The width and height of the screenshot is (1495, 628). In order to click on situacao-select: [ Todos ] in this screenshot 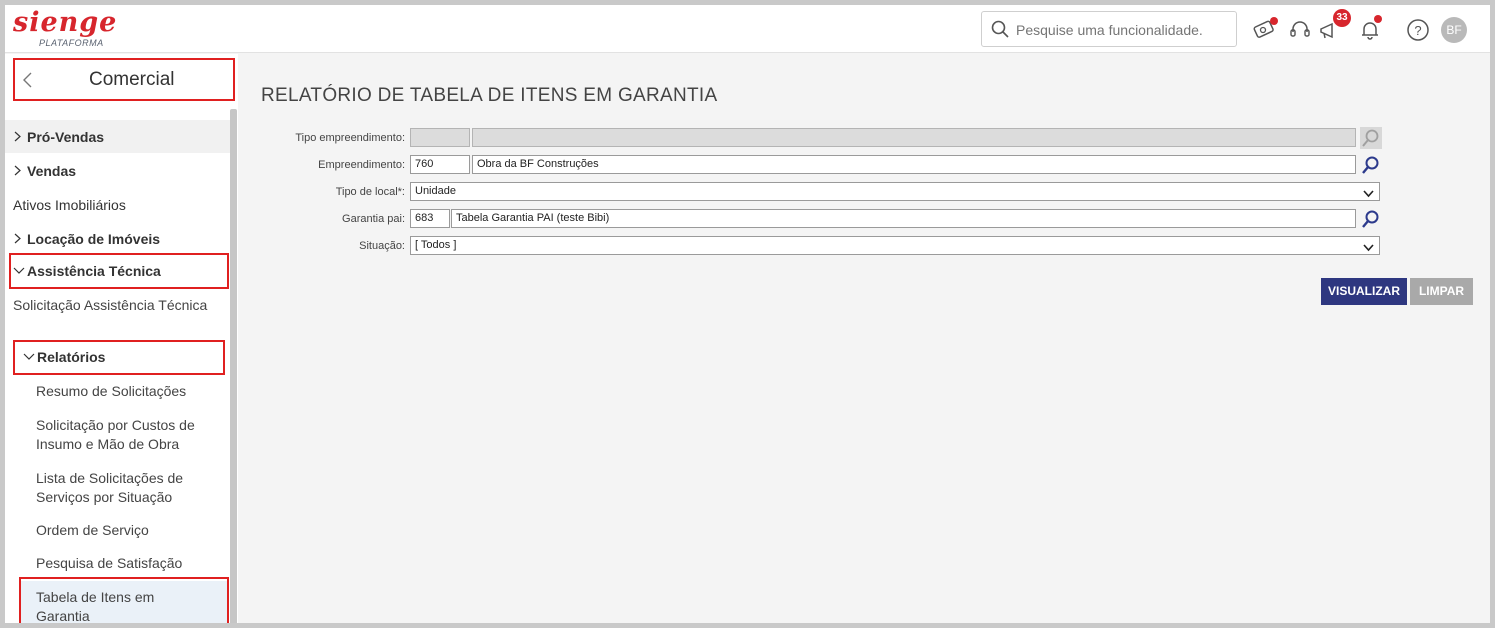, I will do `click(895, 245)`.